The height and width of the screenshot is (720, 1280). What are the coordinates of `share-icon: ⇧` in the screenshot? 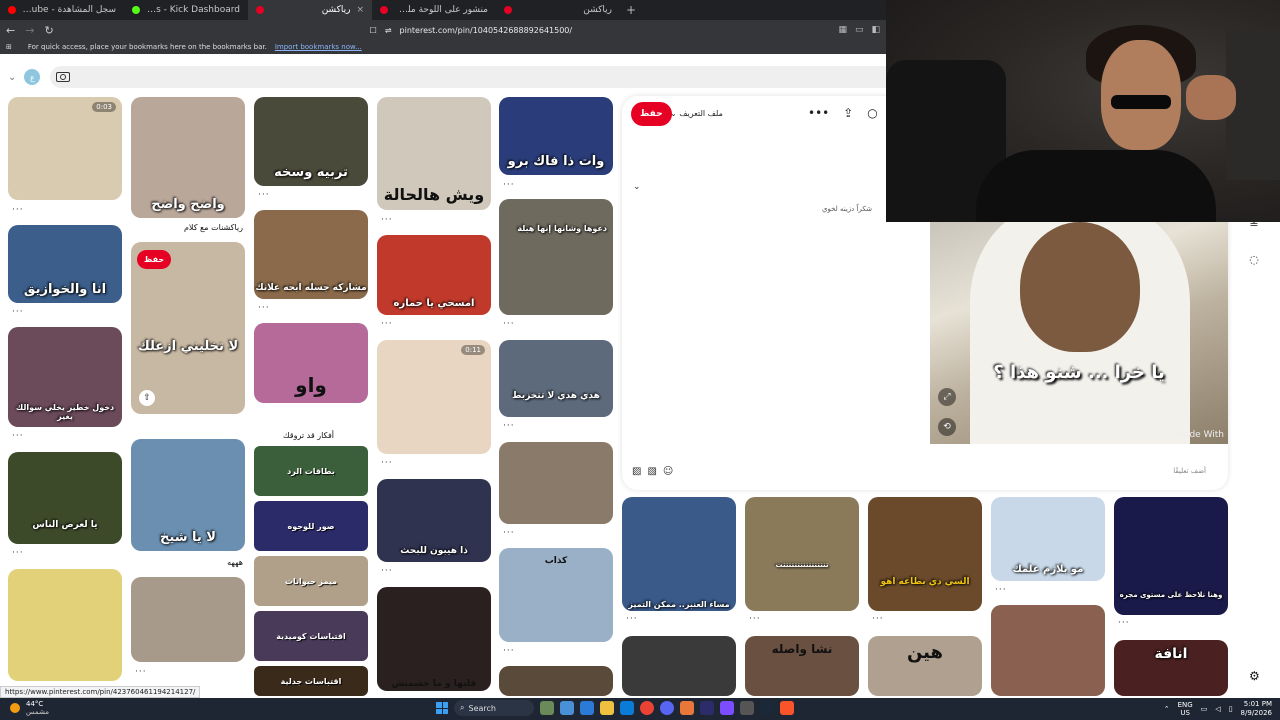 It's located at (147, 398).